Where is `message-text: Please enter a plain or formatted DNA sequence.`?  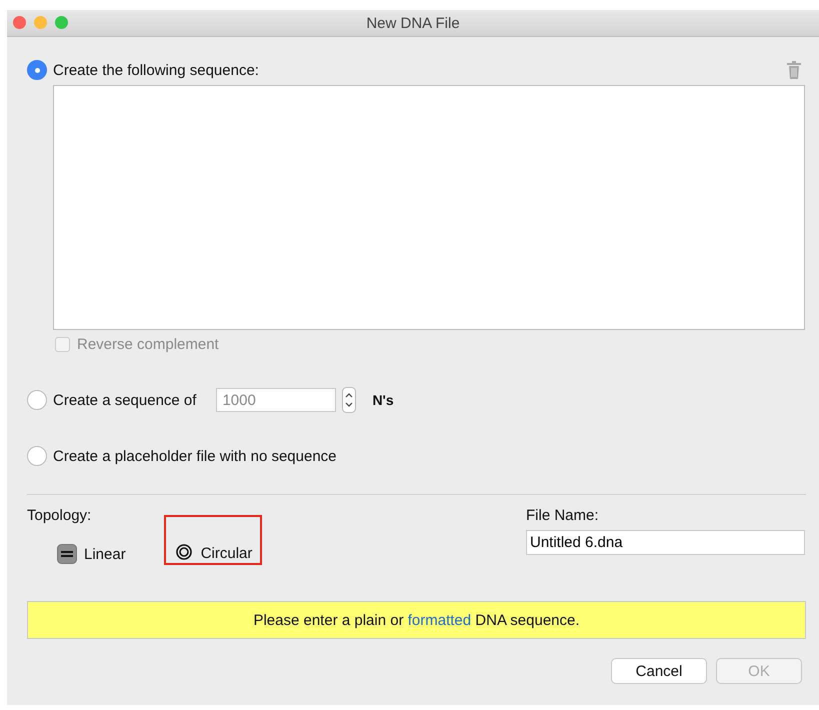
message-text: Please enter a plain or formatted DNA sequence. is located at coordinates (416, 620).